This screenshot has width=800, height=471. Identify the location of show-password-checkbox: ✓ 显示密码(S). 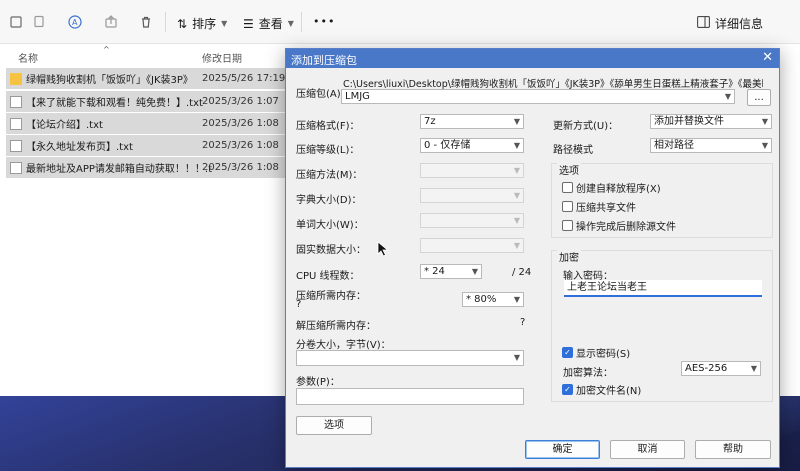
(596, 352).